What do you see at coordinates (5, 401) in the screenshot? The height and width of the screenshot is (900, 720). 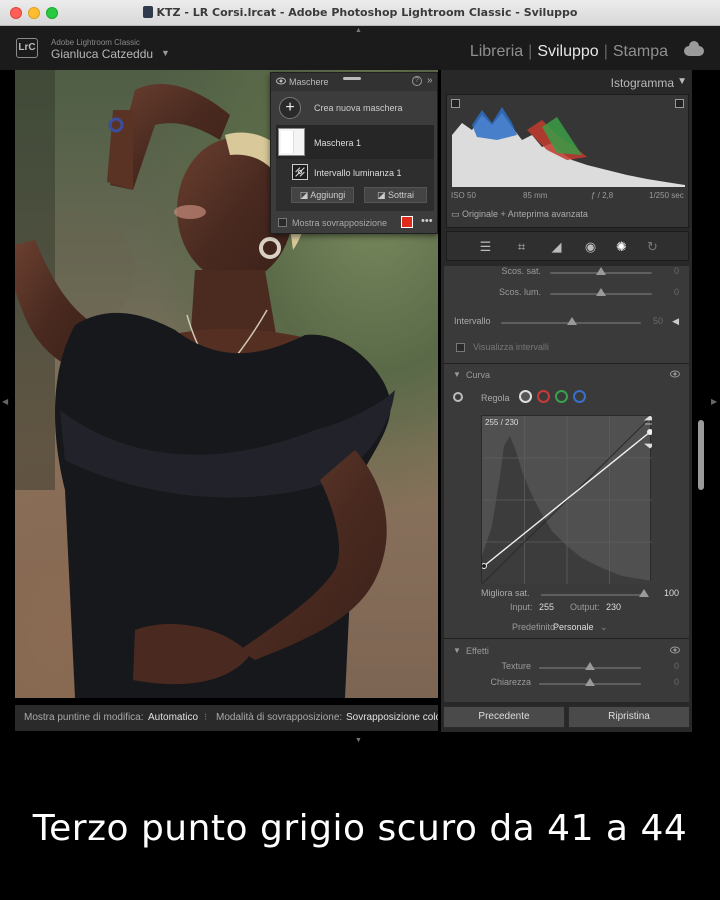 I see `left-panel-toggle-icon: ◀` at bounding box center [5, 401].